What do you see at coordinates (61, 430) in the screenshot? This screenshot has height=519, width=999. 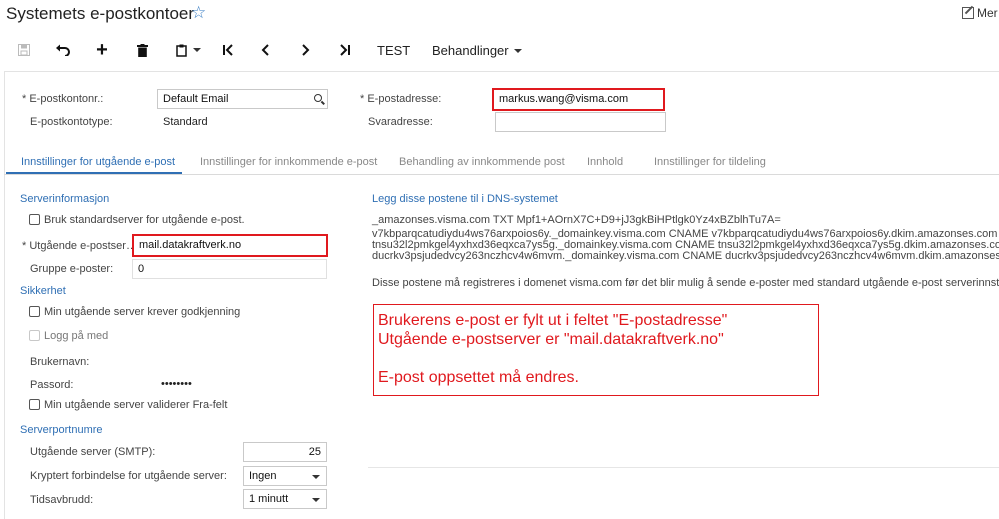 I see `port-title: Serverportnumre` at bounding box center [61, 430].